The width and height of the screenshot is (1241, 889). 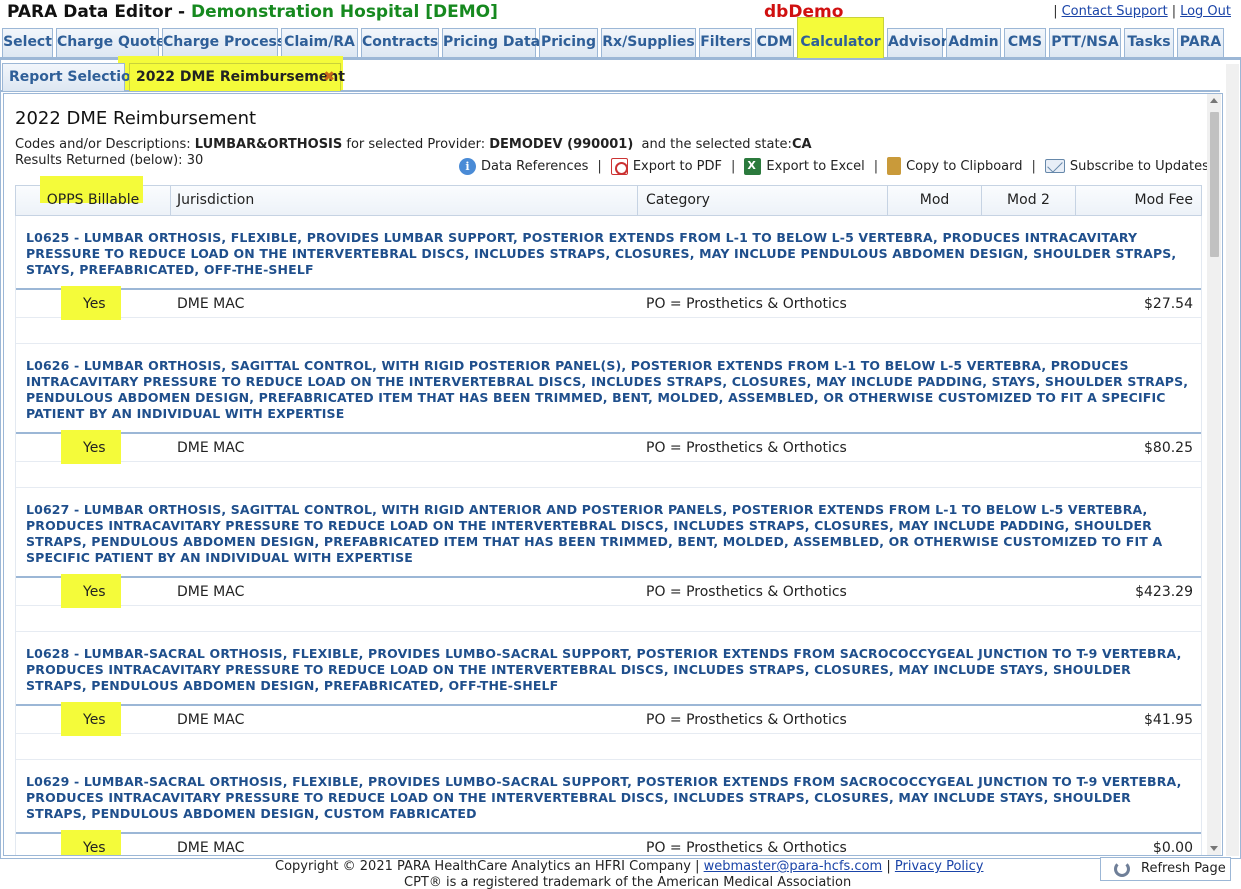 What do you see at coordinates (1139, 166) in the screenshot?
I see `subscribe-label: Subscribe to Updates` at bounding box center [1139, 166].